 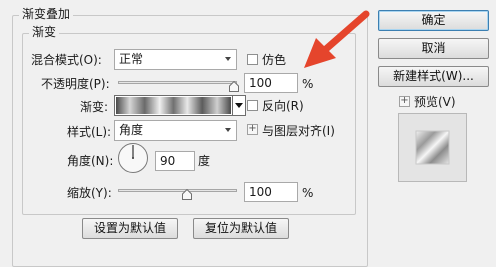 What do you see at coordinates (308, 193) in the screenshot?
I see `scale-unit: %` at bounding box center [308, 193].